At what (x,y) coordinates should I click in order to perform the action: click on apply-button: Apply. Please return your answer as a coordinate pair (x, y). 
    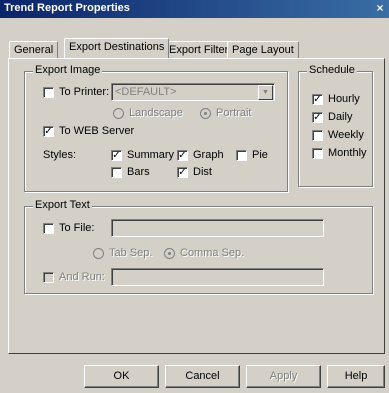
    Looking at the image, I should click on (283, 376).